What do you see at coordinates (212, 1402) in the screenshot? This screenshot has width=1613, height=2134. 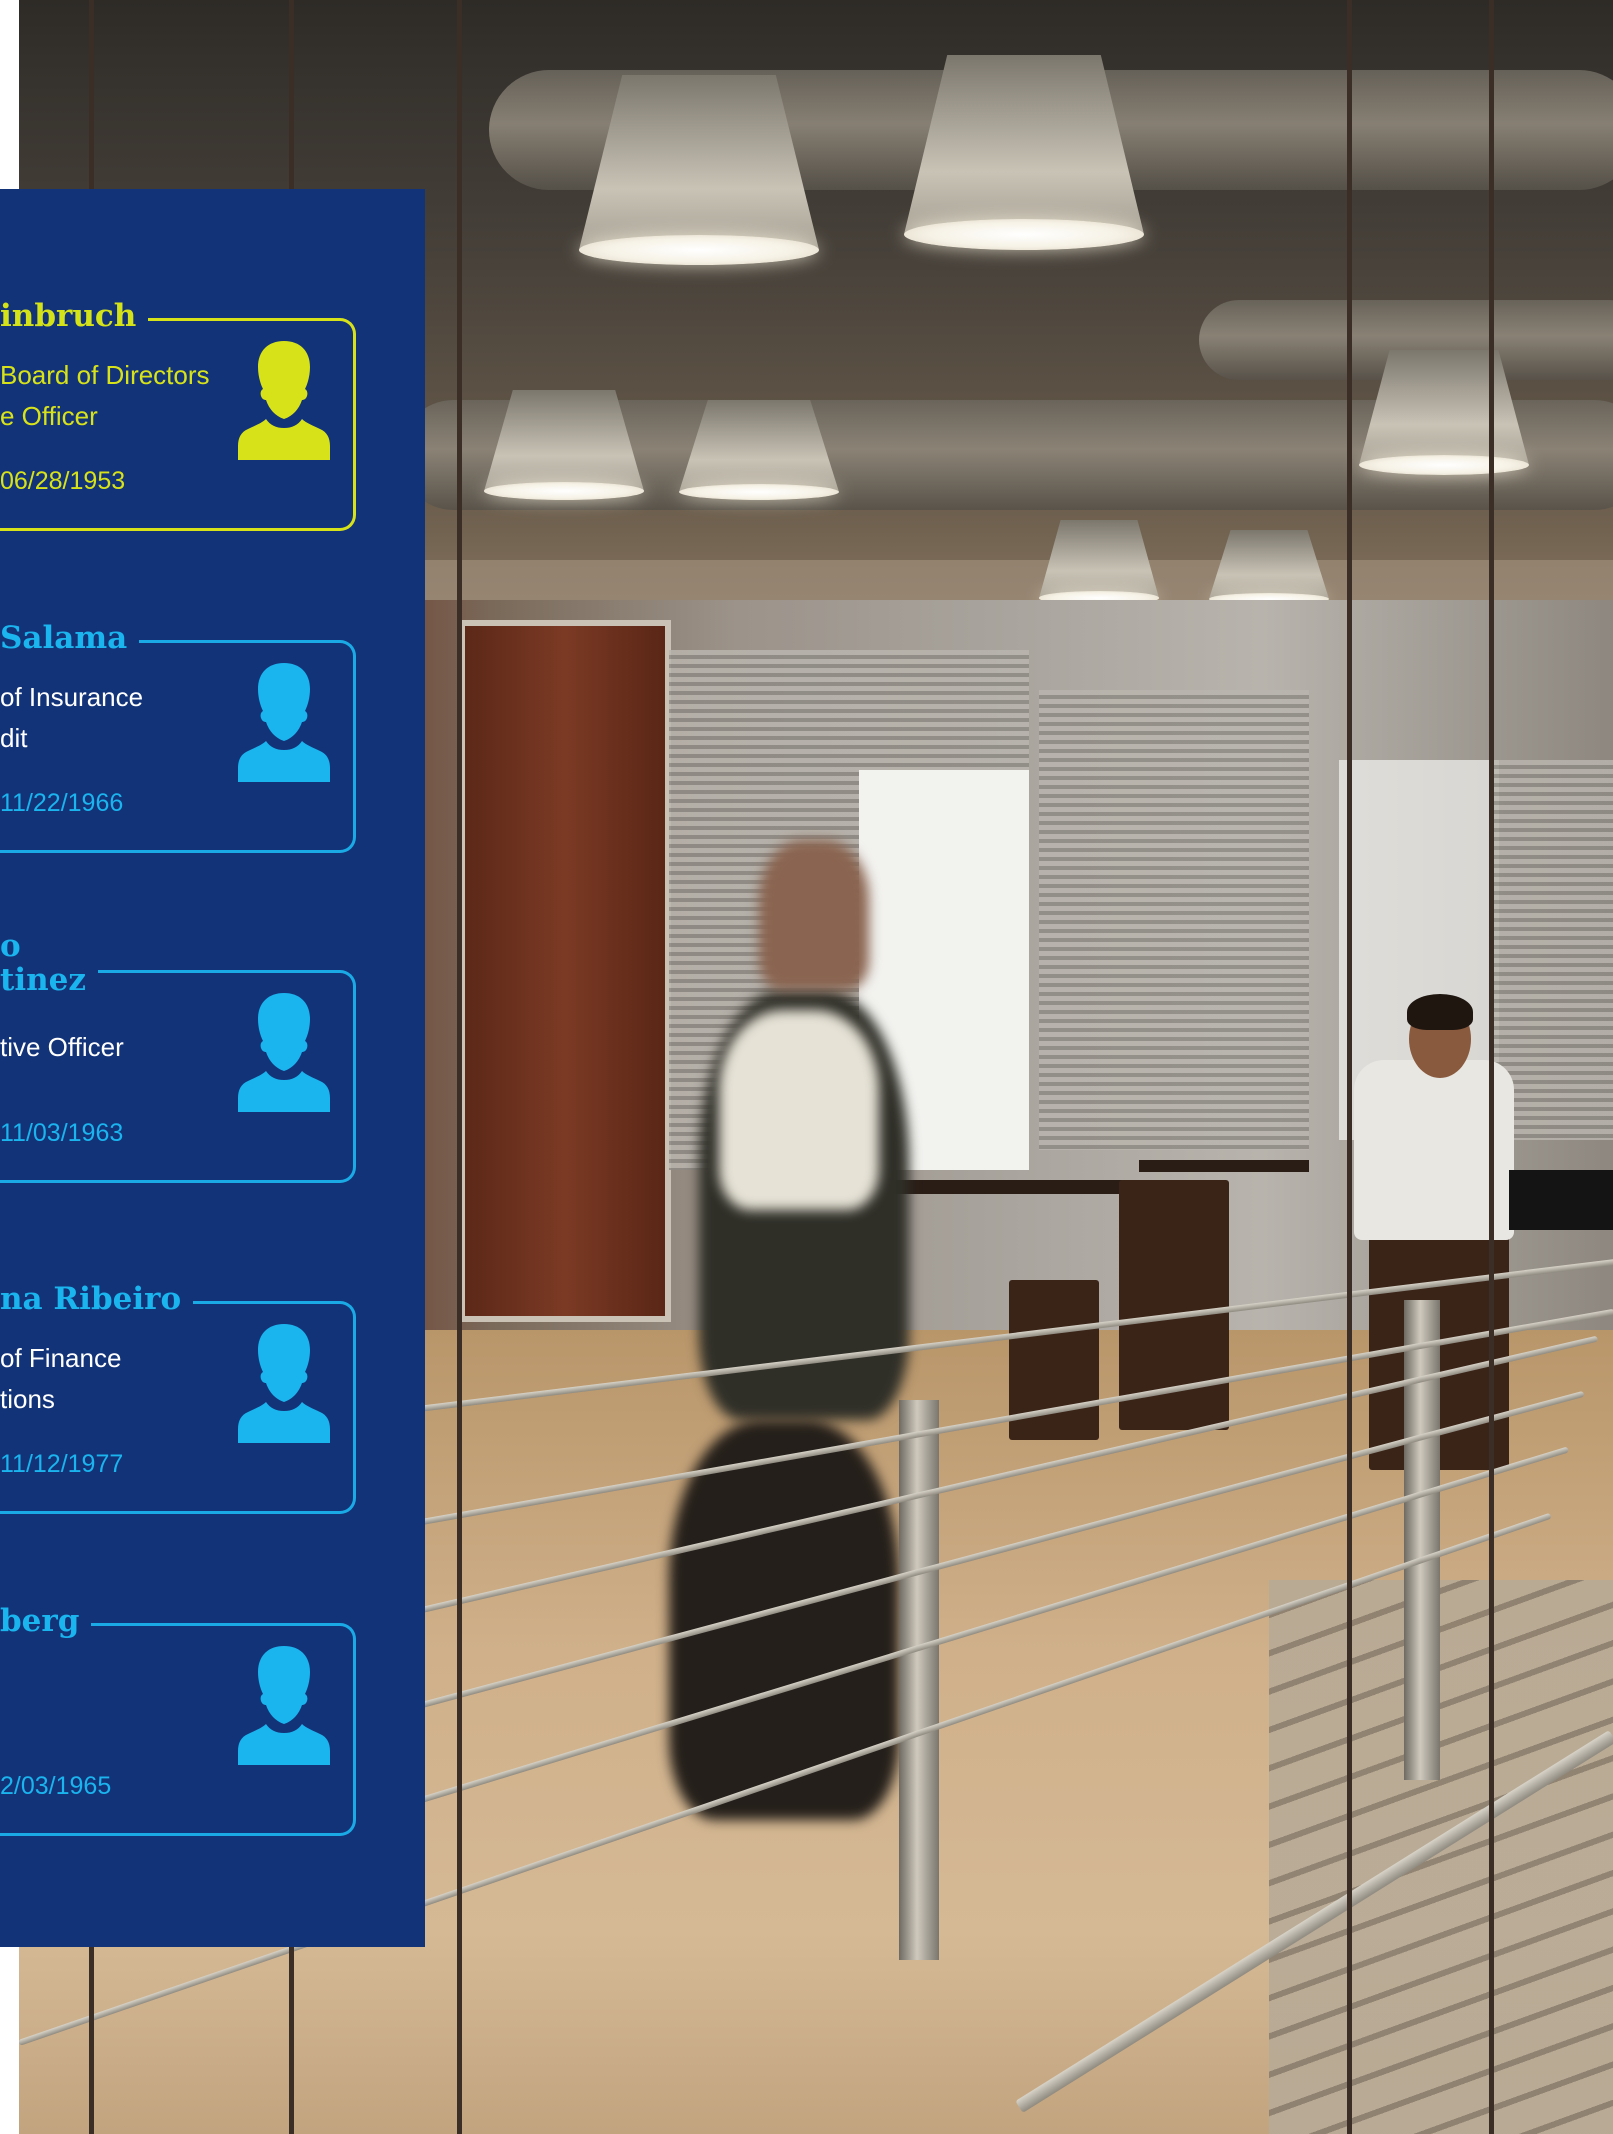 I see `profile-card: na Ribeiro of Finance tions 11/12/1977` at bounding box center [212, 1402].